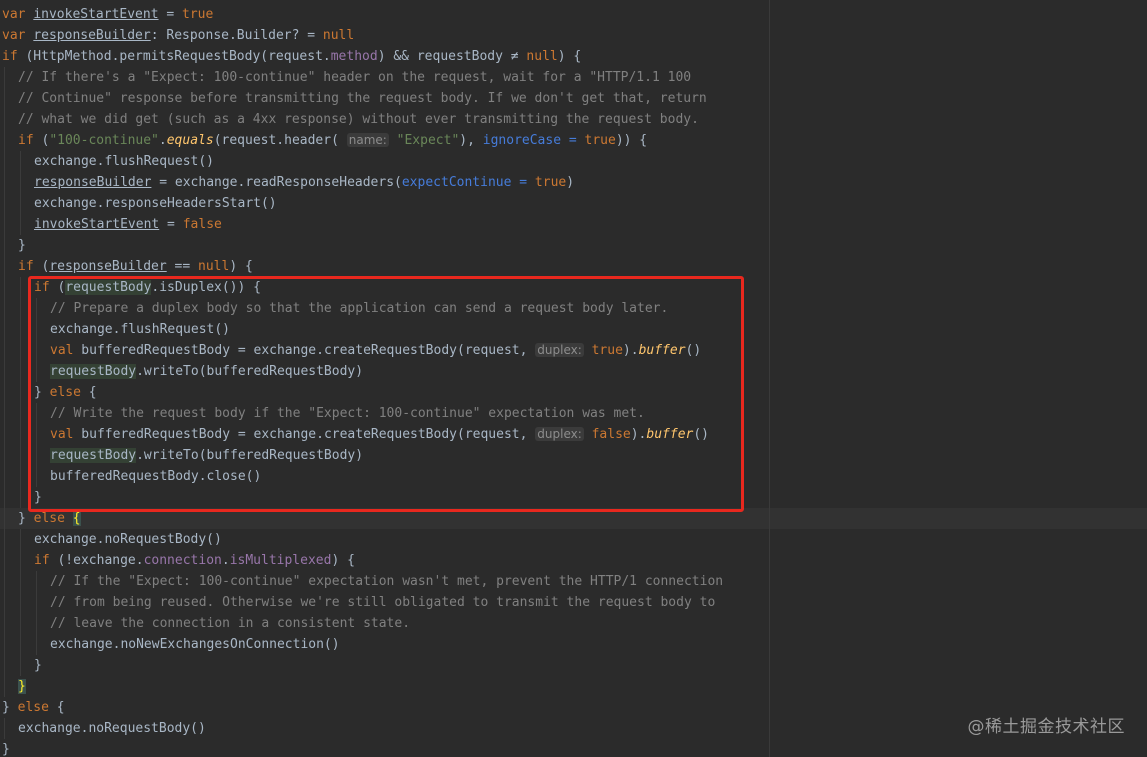 This screenshot has height=757, width=1147. What do you see at coordinates (206, 287) in the screenshot?
I see `code-token: .isDuplex()) {` at bounding box center [206, 287].